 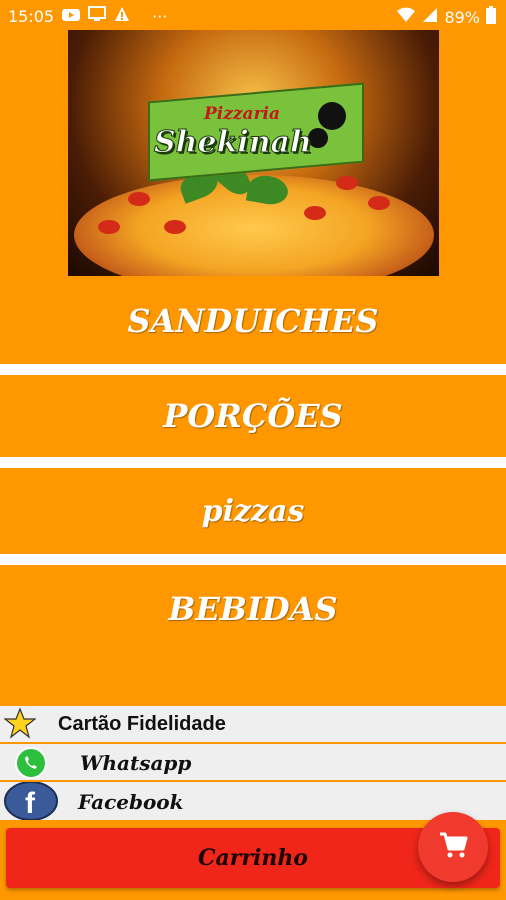 I want to click on menu-pizzas-button: pizzas, so click(x=253, y=511).